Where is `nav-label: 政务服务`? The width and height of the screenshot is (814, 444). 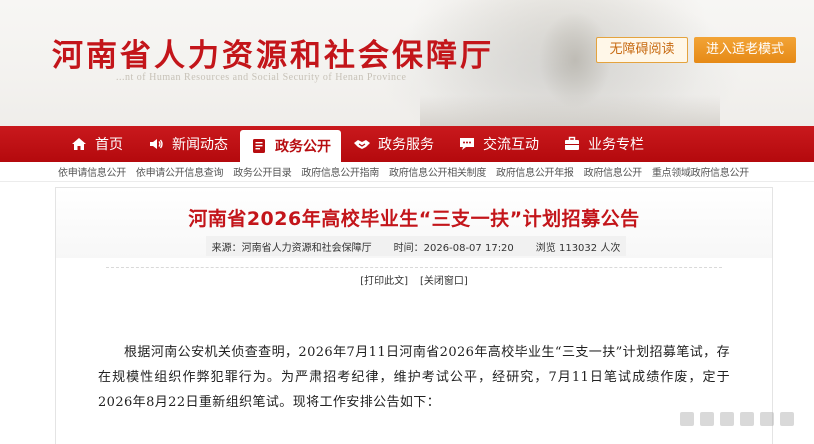
nav-label: 政务服务 is located at coordinates (406, 145).